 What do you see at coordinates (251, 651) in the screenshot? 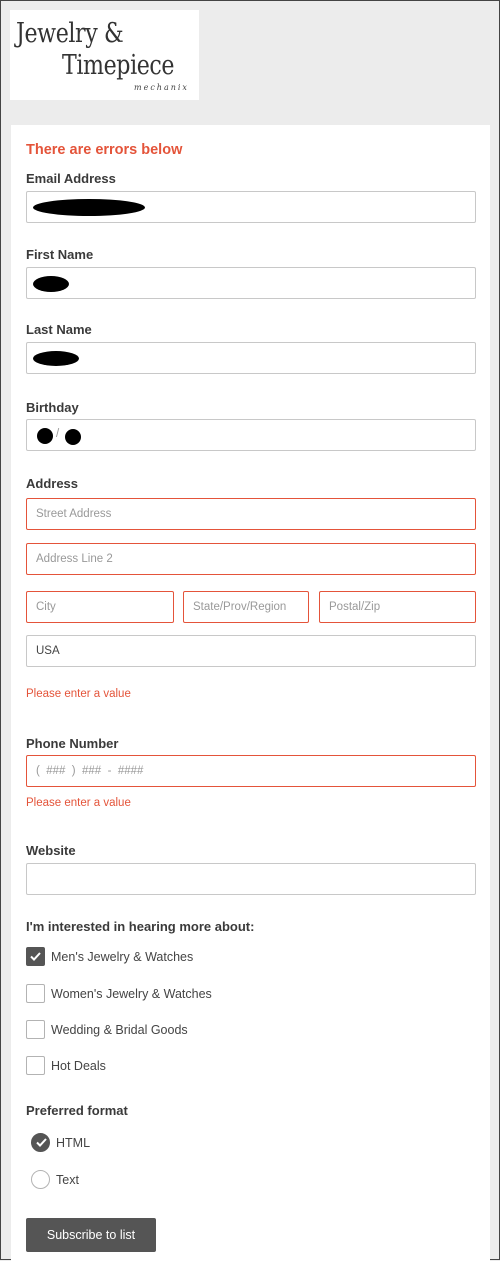
I see `country-field: USA` at bounding box center [251, 651].